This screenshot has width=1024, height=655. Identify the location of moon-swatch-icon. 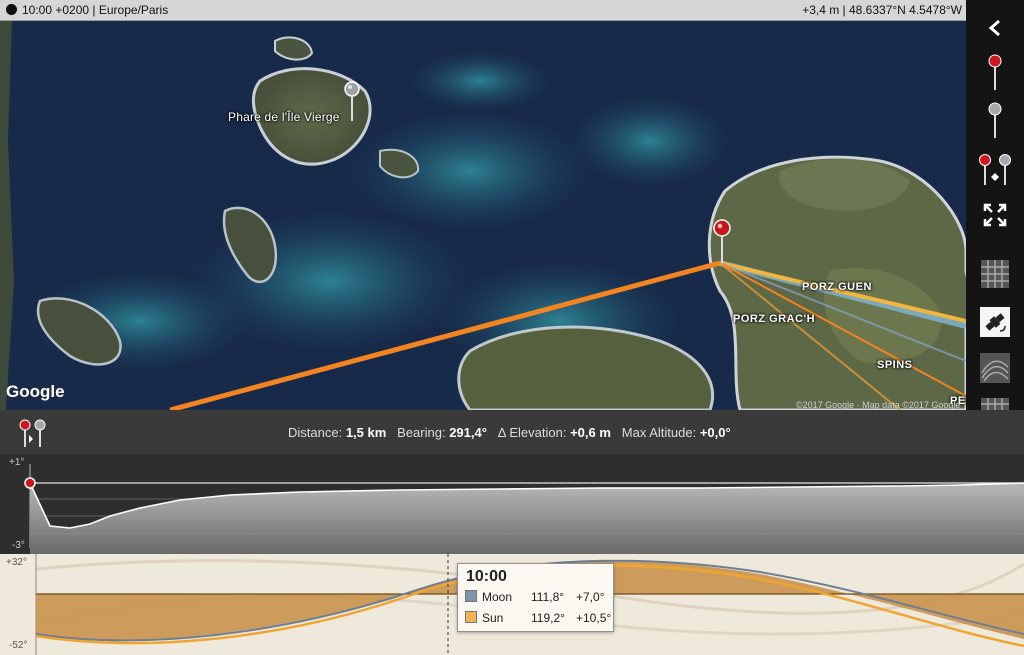
(471, 596).